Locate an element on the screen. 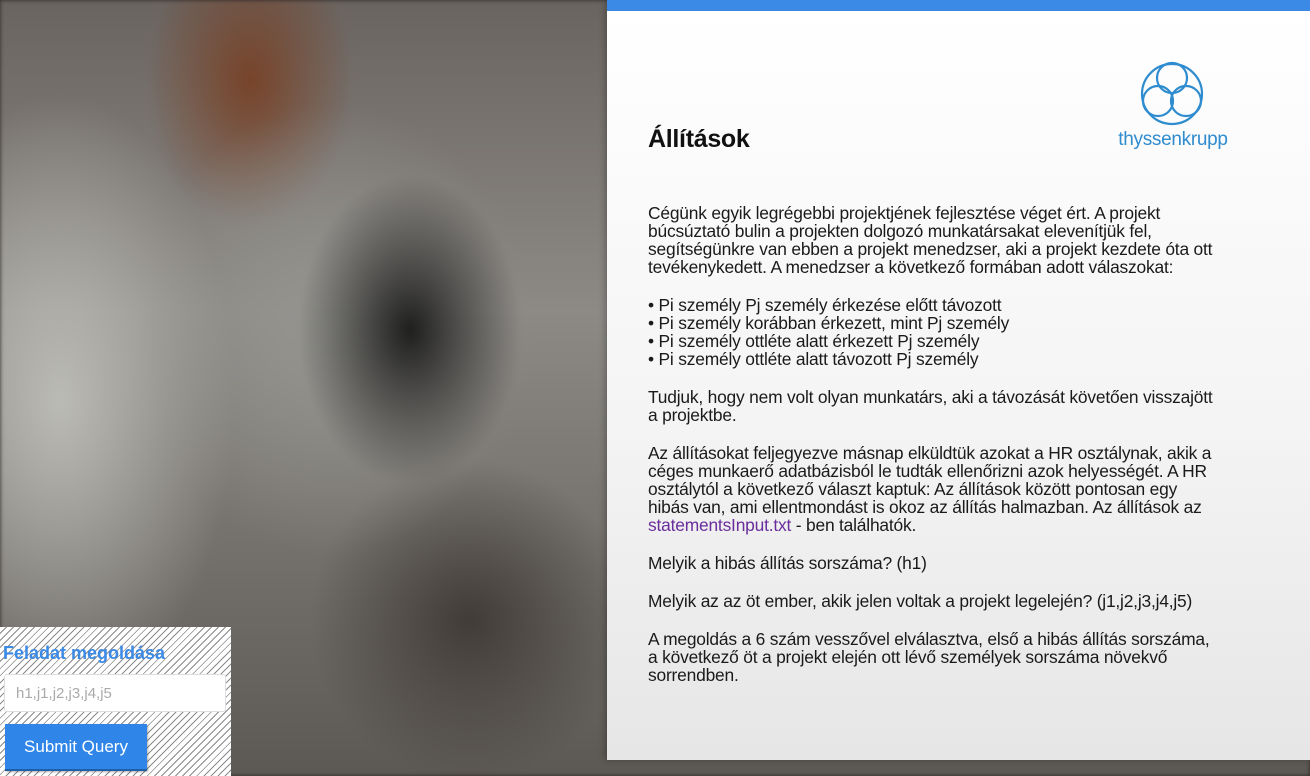  submit-button: Submit Query is located at coordinates (76, 747).